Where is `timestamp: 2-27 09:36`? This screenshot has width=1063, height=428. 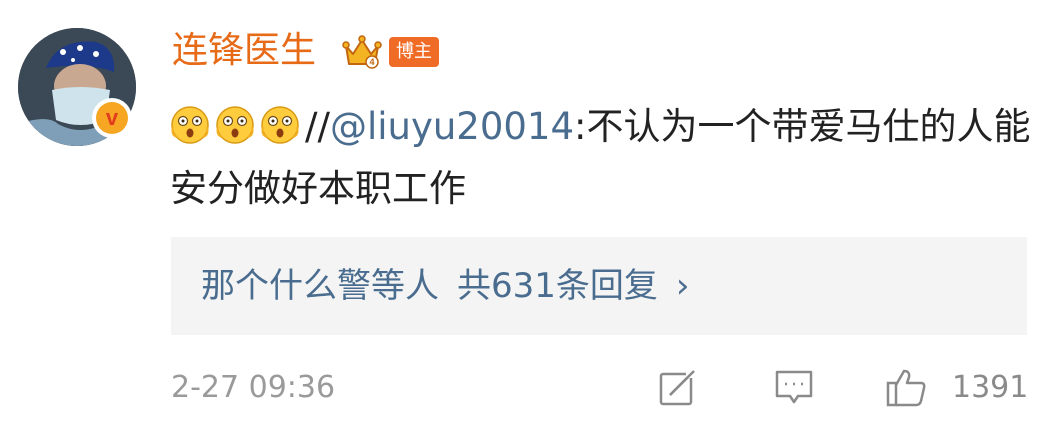 timestamp: 2-27 09:36 is located at coordinates (253, 387).